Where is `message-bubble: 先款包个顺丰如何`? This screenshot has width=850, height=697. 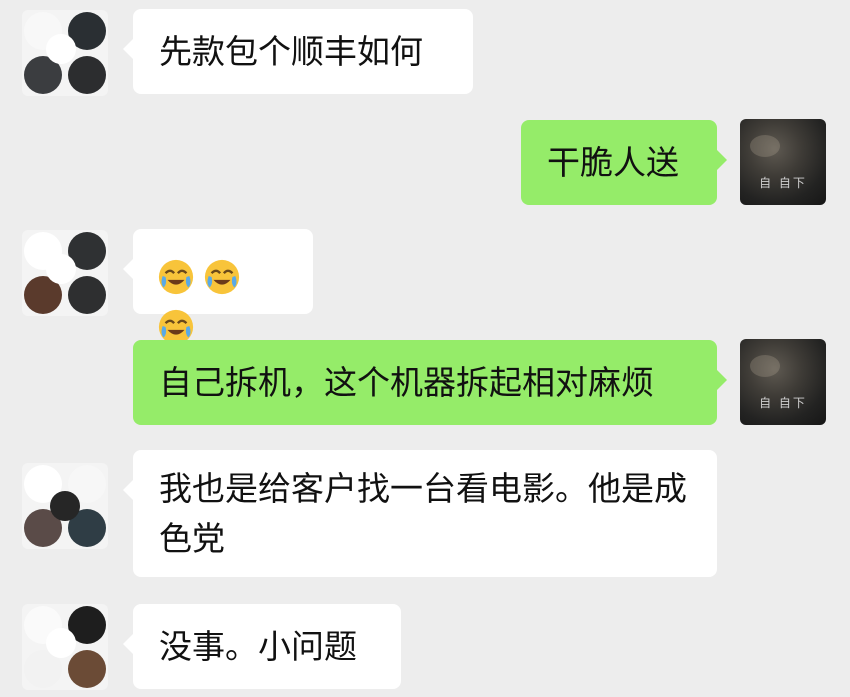 message-bubble: 先款包个顺丰如何 is located at coordinates (298, 51).